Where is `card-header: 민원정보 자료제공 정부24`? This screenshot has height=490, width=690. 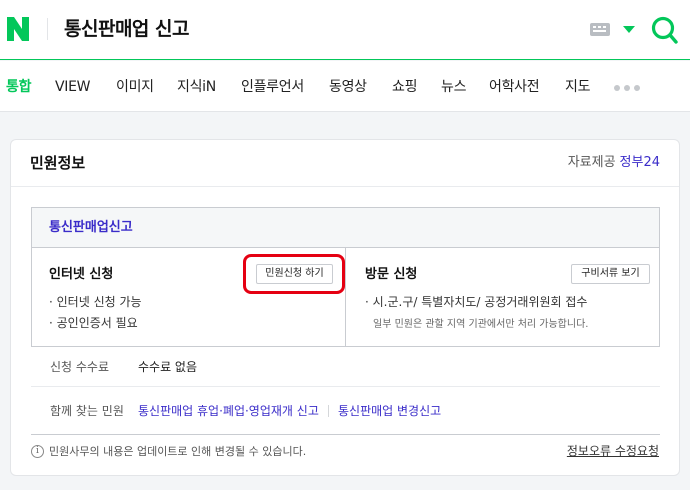 card-header: 민원정보 자료제공 정부24 is located at coordinates (345, 163).